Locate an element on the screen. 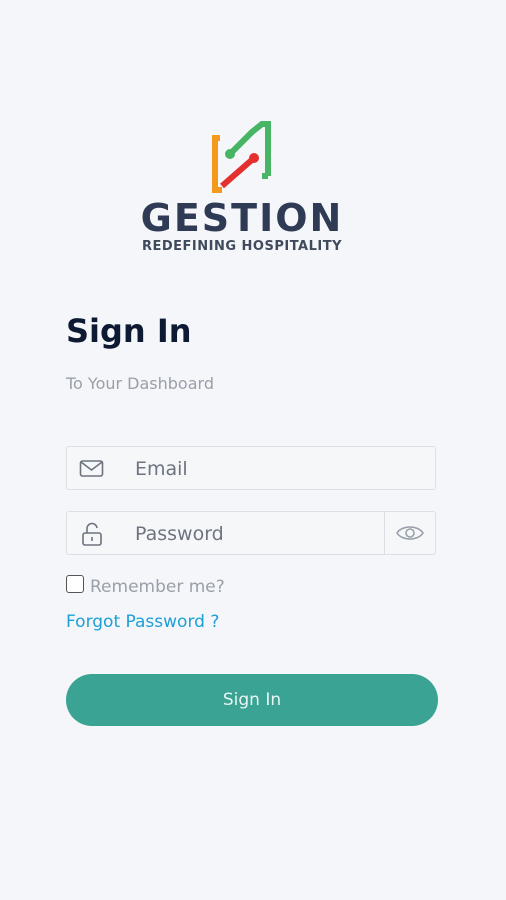 The image size is (506, 900). sign-in-button: Sign In is located at coordinates (252, 700).